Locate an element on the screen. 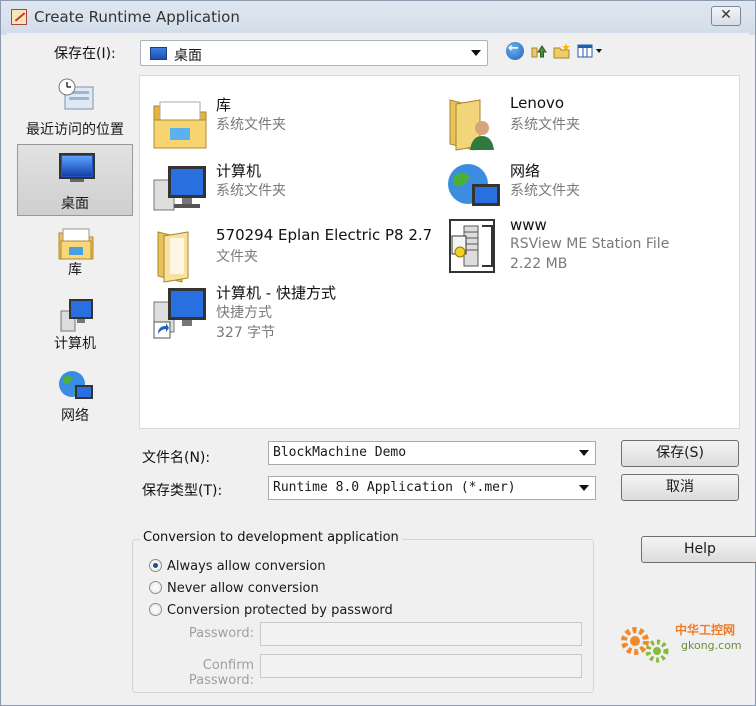 This screenshot has height=706, width=756. place-recent: 最近访问的位置 is located at coordinates (75, 107).